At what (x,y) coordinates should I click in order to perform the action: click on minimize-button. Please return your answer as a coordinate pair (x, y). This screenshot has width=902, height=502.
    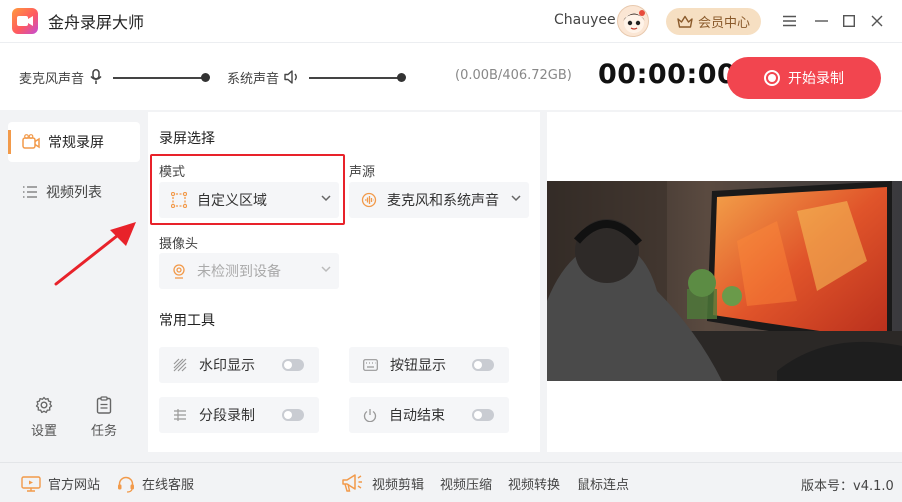
    Looking at the image, I should click on (821, 21).